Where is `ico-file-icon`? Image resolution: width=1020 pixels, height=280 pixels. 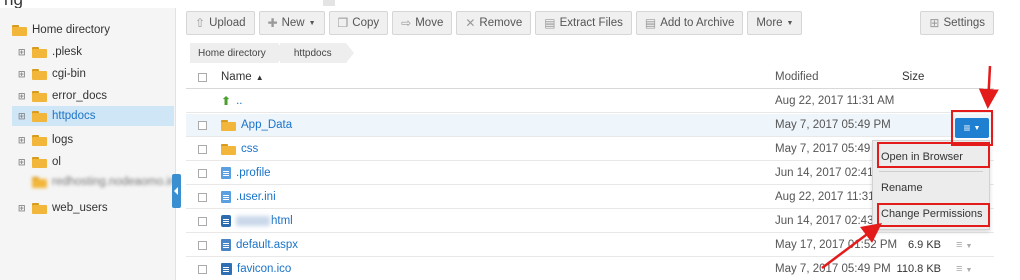
ico-file-icon is located at coordinates (226, 269).